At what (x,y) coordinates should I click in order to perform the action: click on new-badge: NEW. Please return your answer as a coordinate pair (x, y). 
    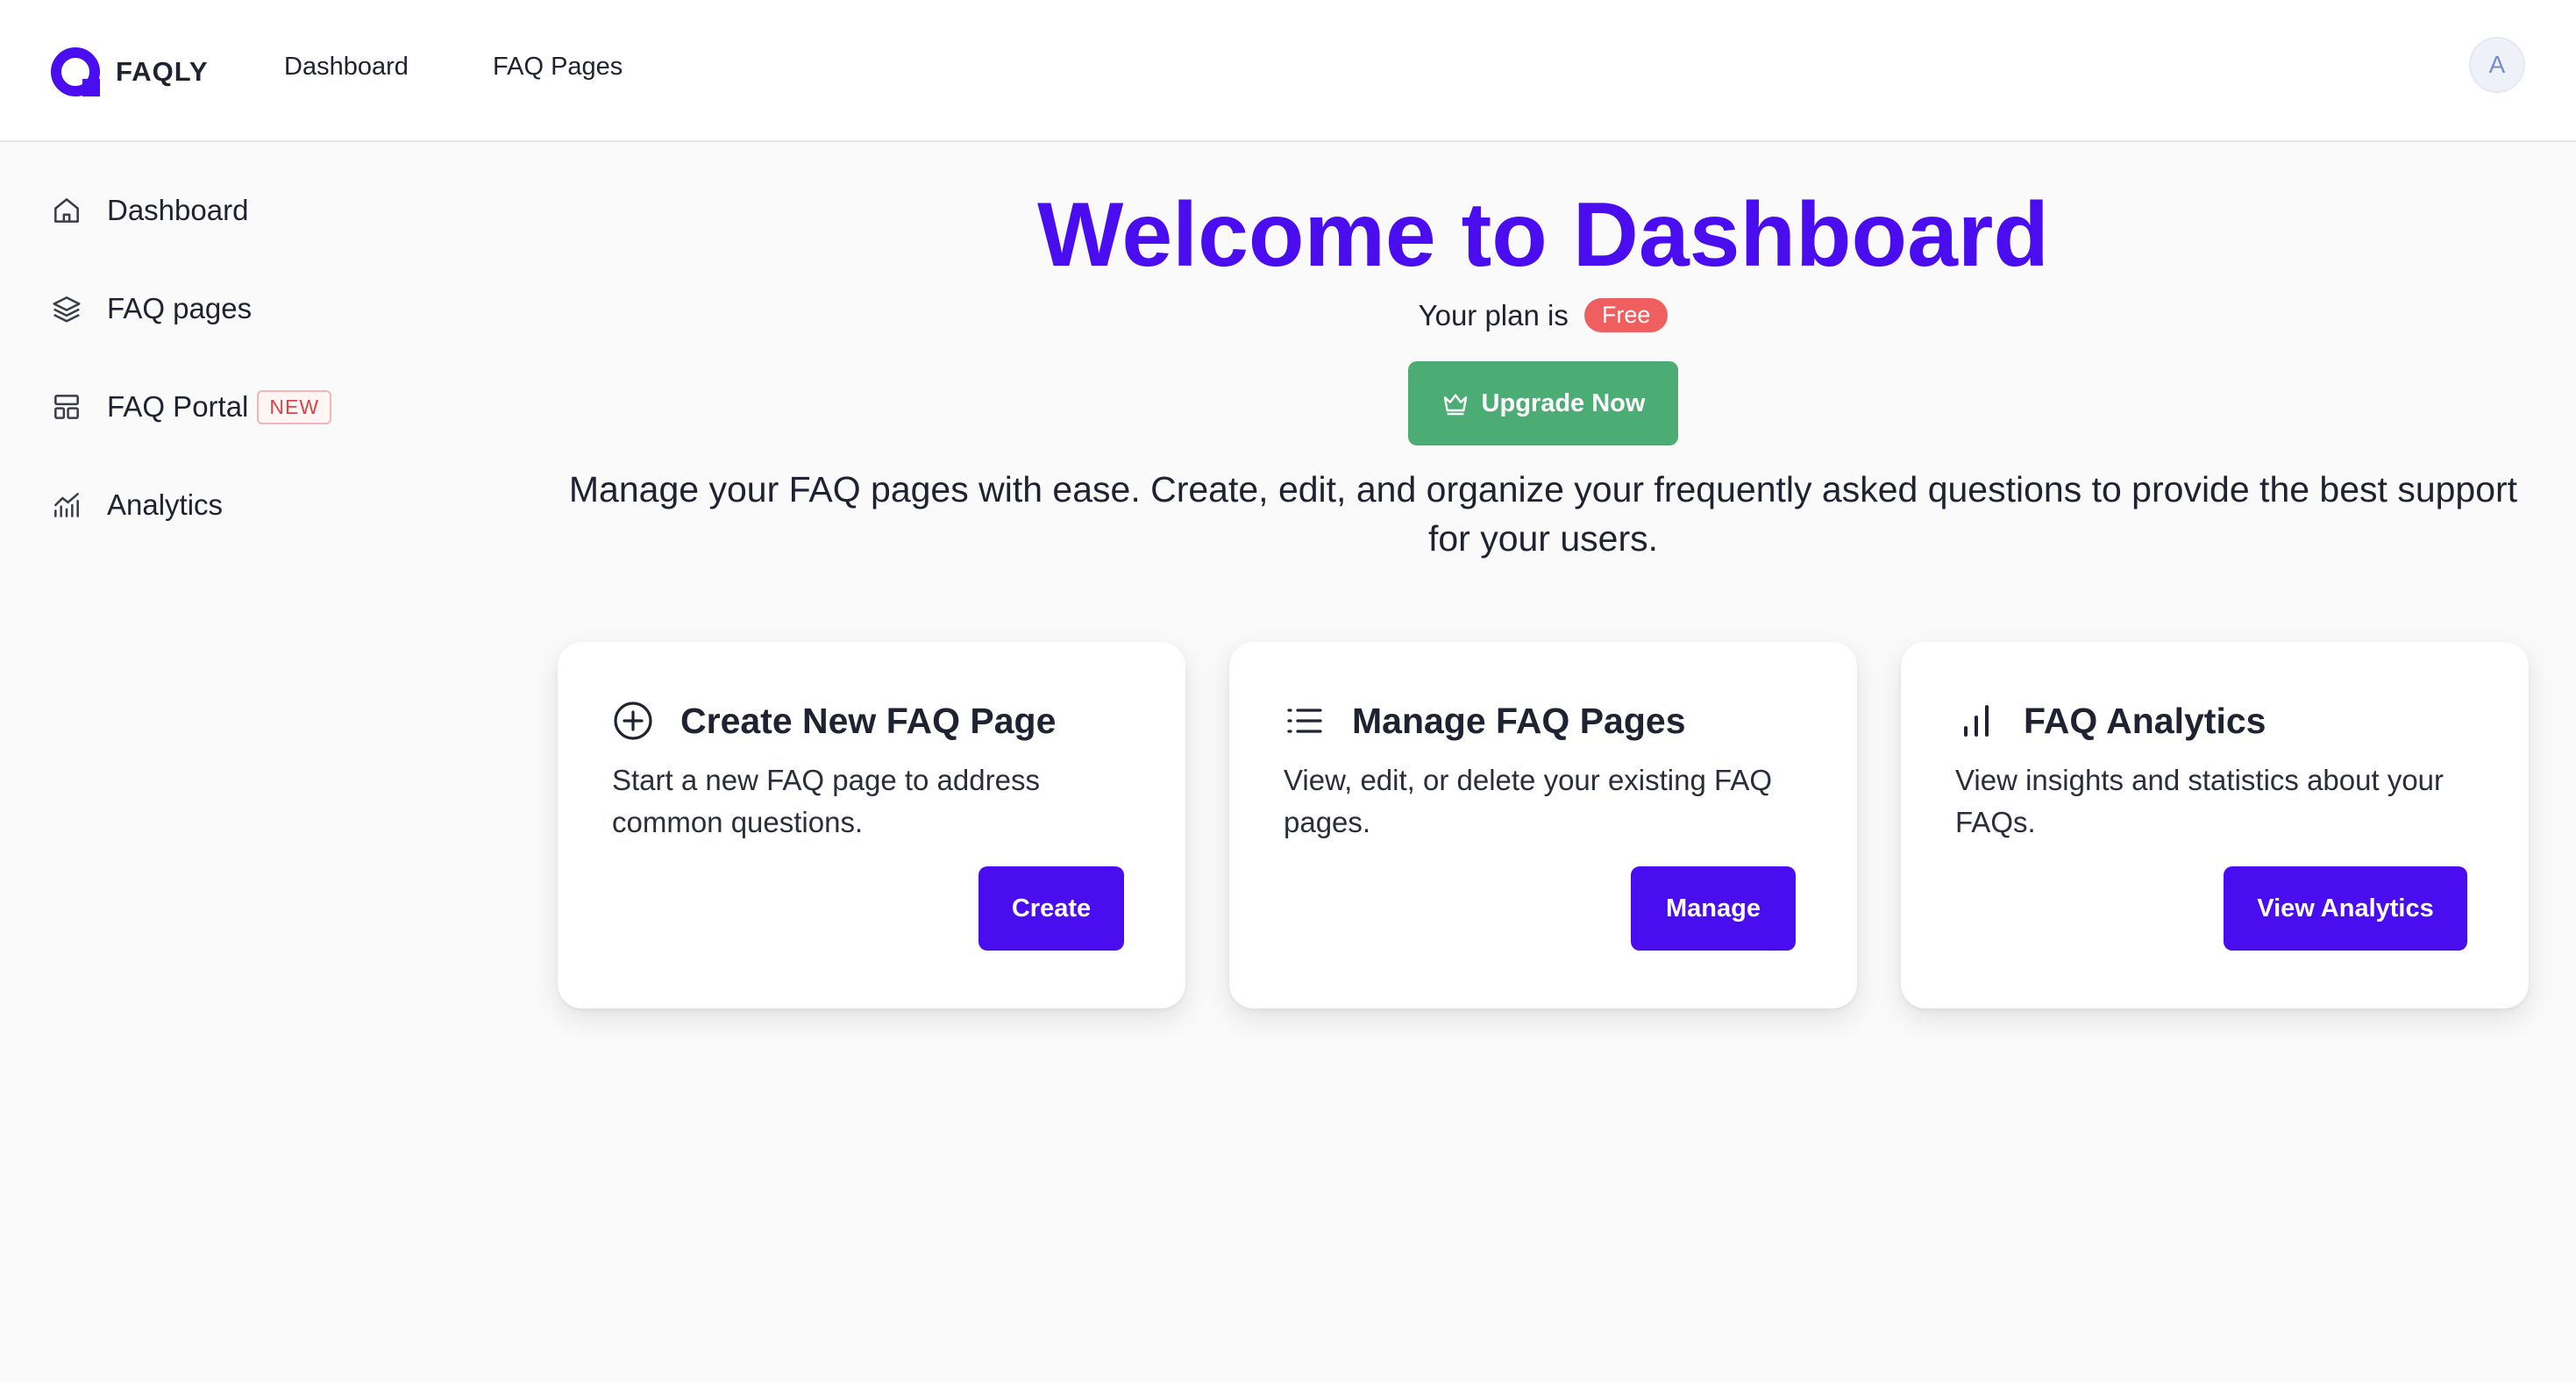
    Looking at the image, I should click on (294, 407).